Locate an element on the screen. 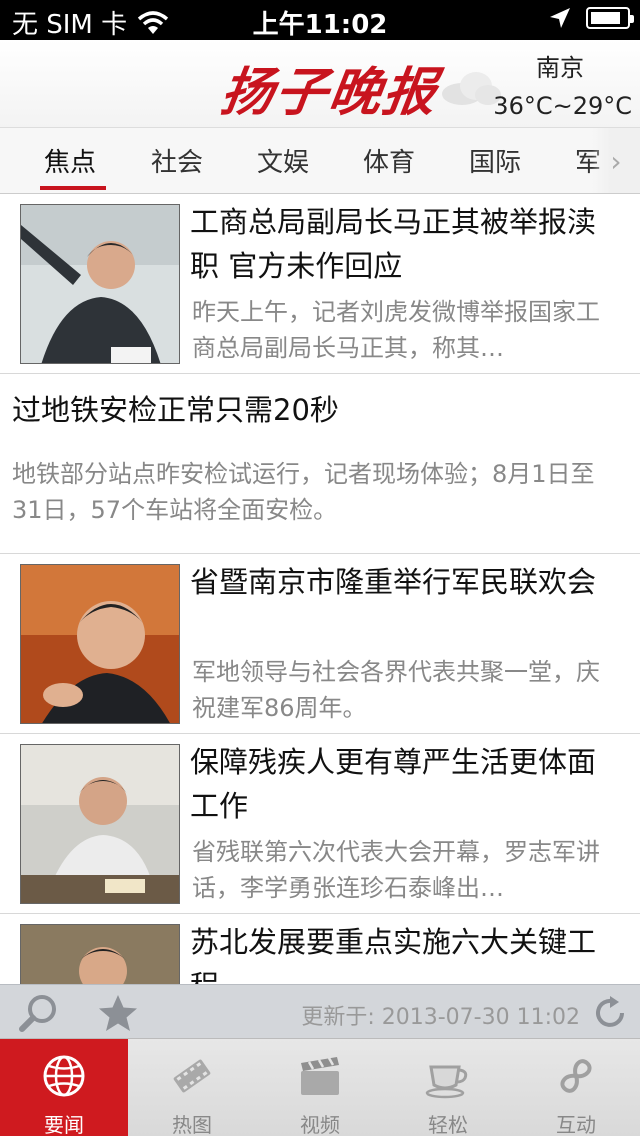  nav-label: 轻松 is located at coordinates (448, 1124).